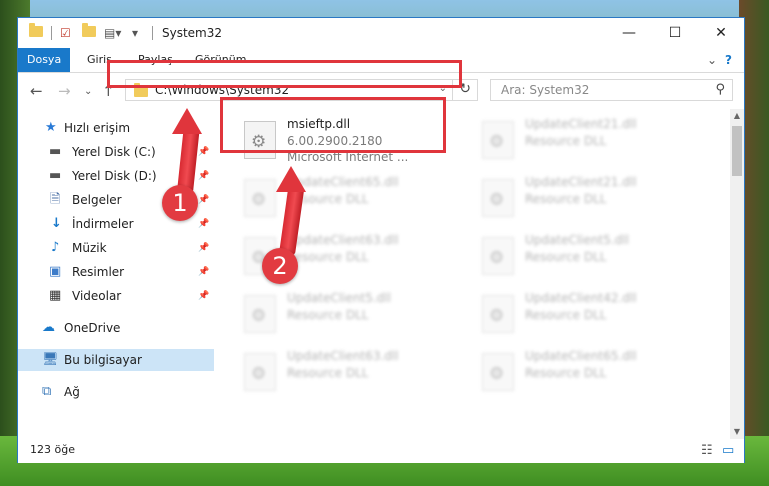  Describe the element at coordinates (55, 271) in the screenshot. I see `pictures-icon: ▣` at that location.